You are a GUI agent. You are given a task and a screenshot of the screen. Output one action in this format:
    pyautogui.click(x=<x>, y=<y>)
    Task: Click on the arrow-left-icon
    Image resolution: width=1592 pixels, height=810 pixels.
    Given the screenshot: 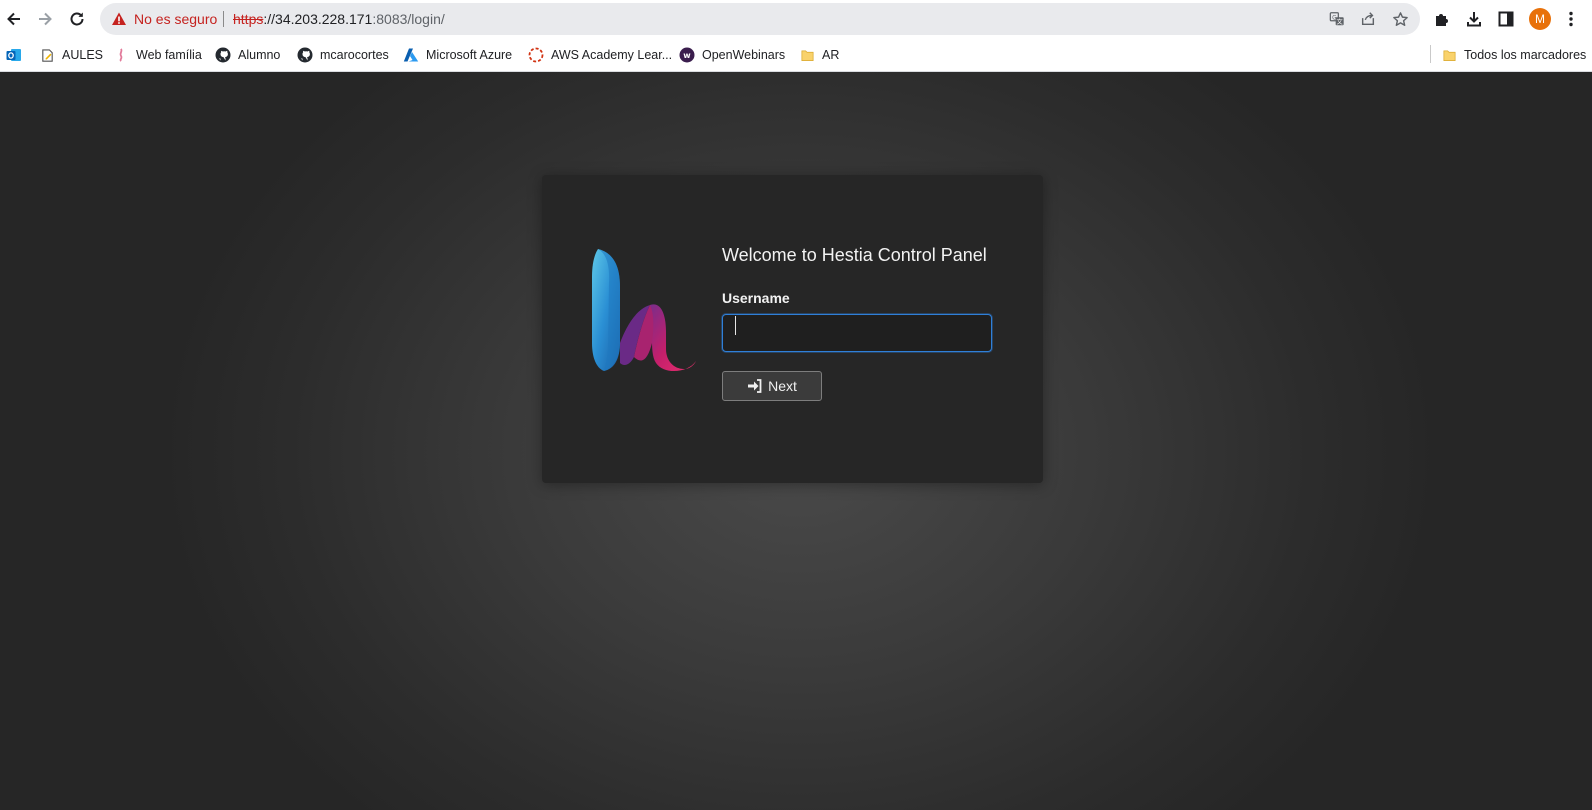 What is the action you would take?
    pyautogui.click(x=13, y=19)
    